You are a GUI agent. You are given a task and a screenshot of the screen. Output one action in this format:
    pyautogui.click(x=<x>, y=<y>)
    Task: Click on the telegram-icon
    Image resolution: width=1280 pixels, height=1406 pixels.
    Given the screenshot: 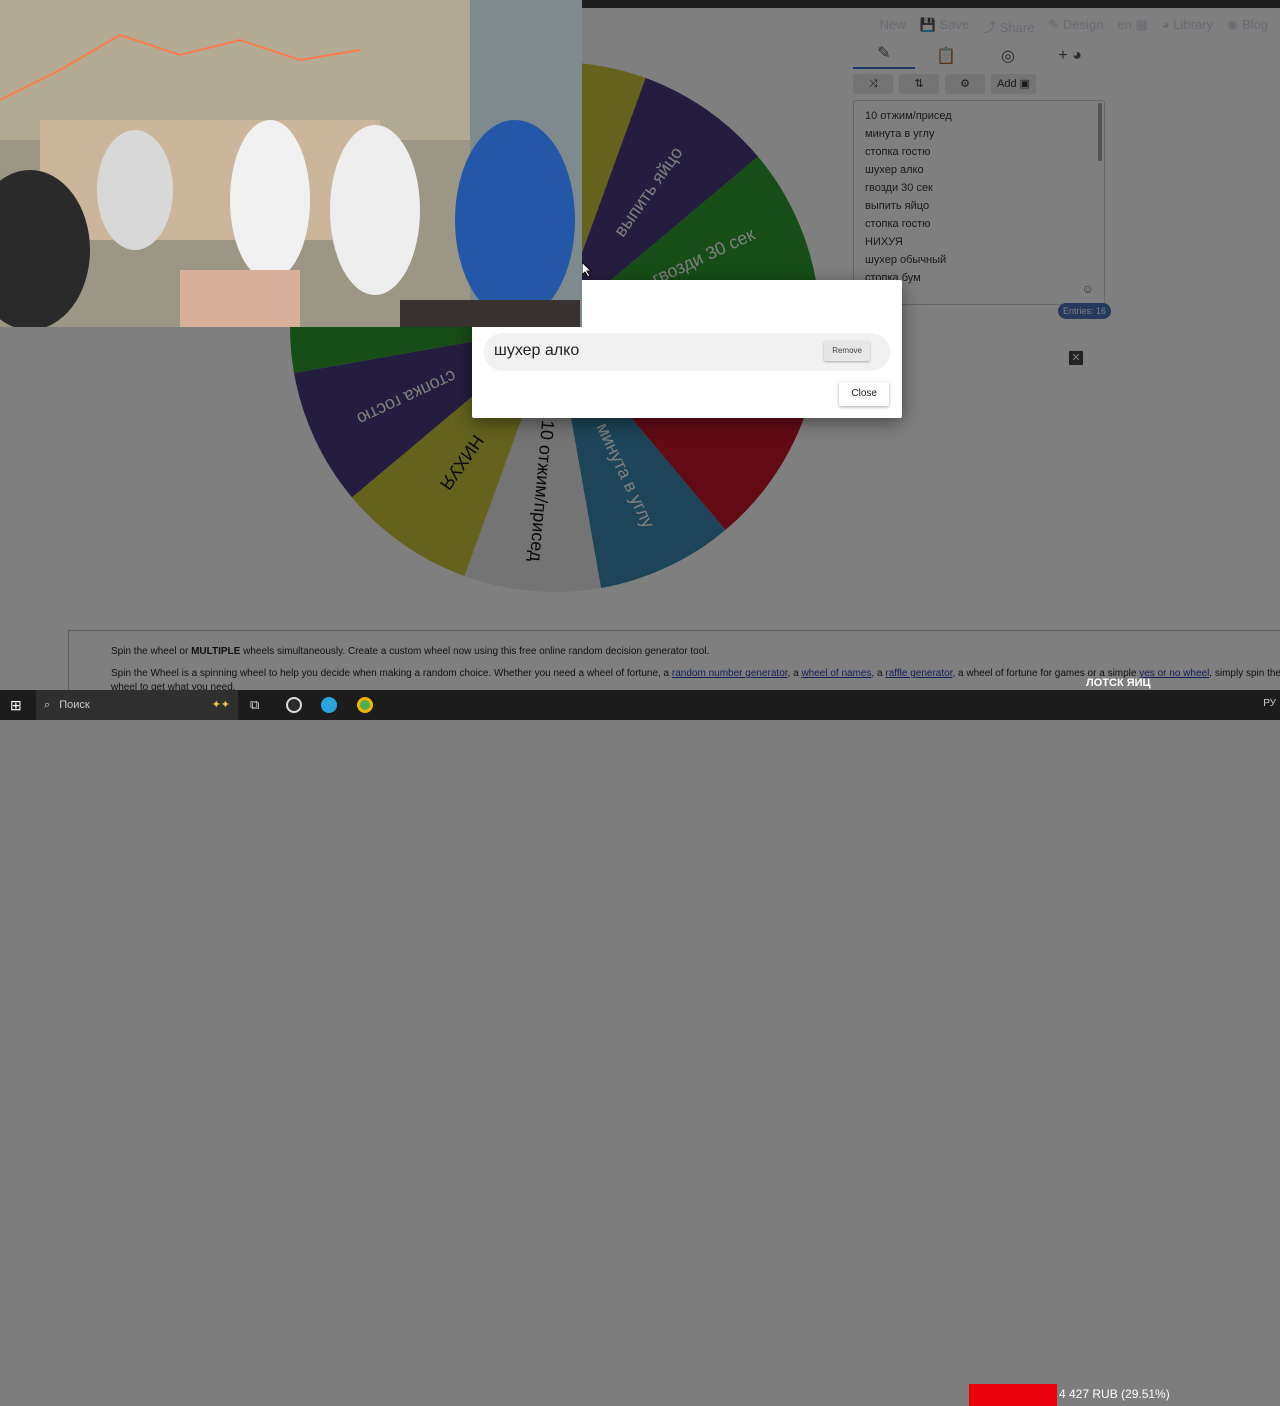 What is the action you would take?
    pyautogui.click(x=329, y=705)
    